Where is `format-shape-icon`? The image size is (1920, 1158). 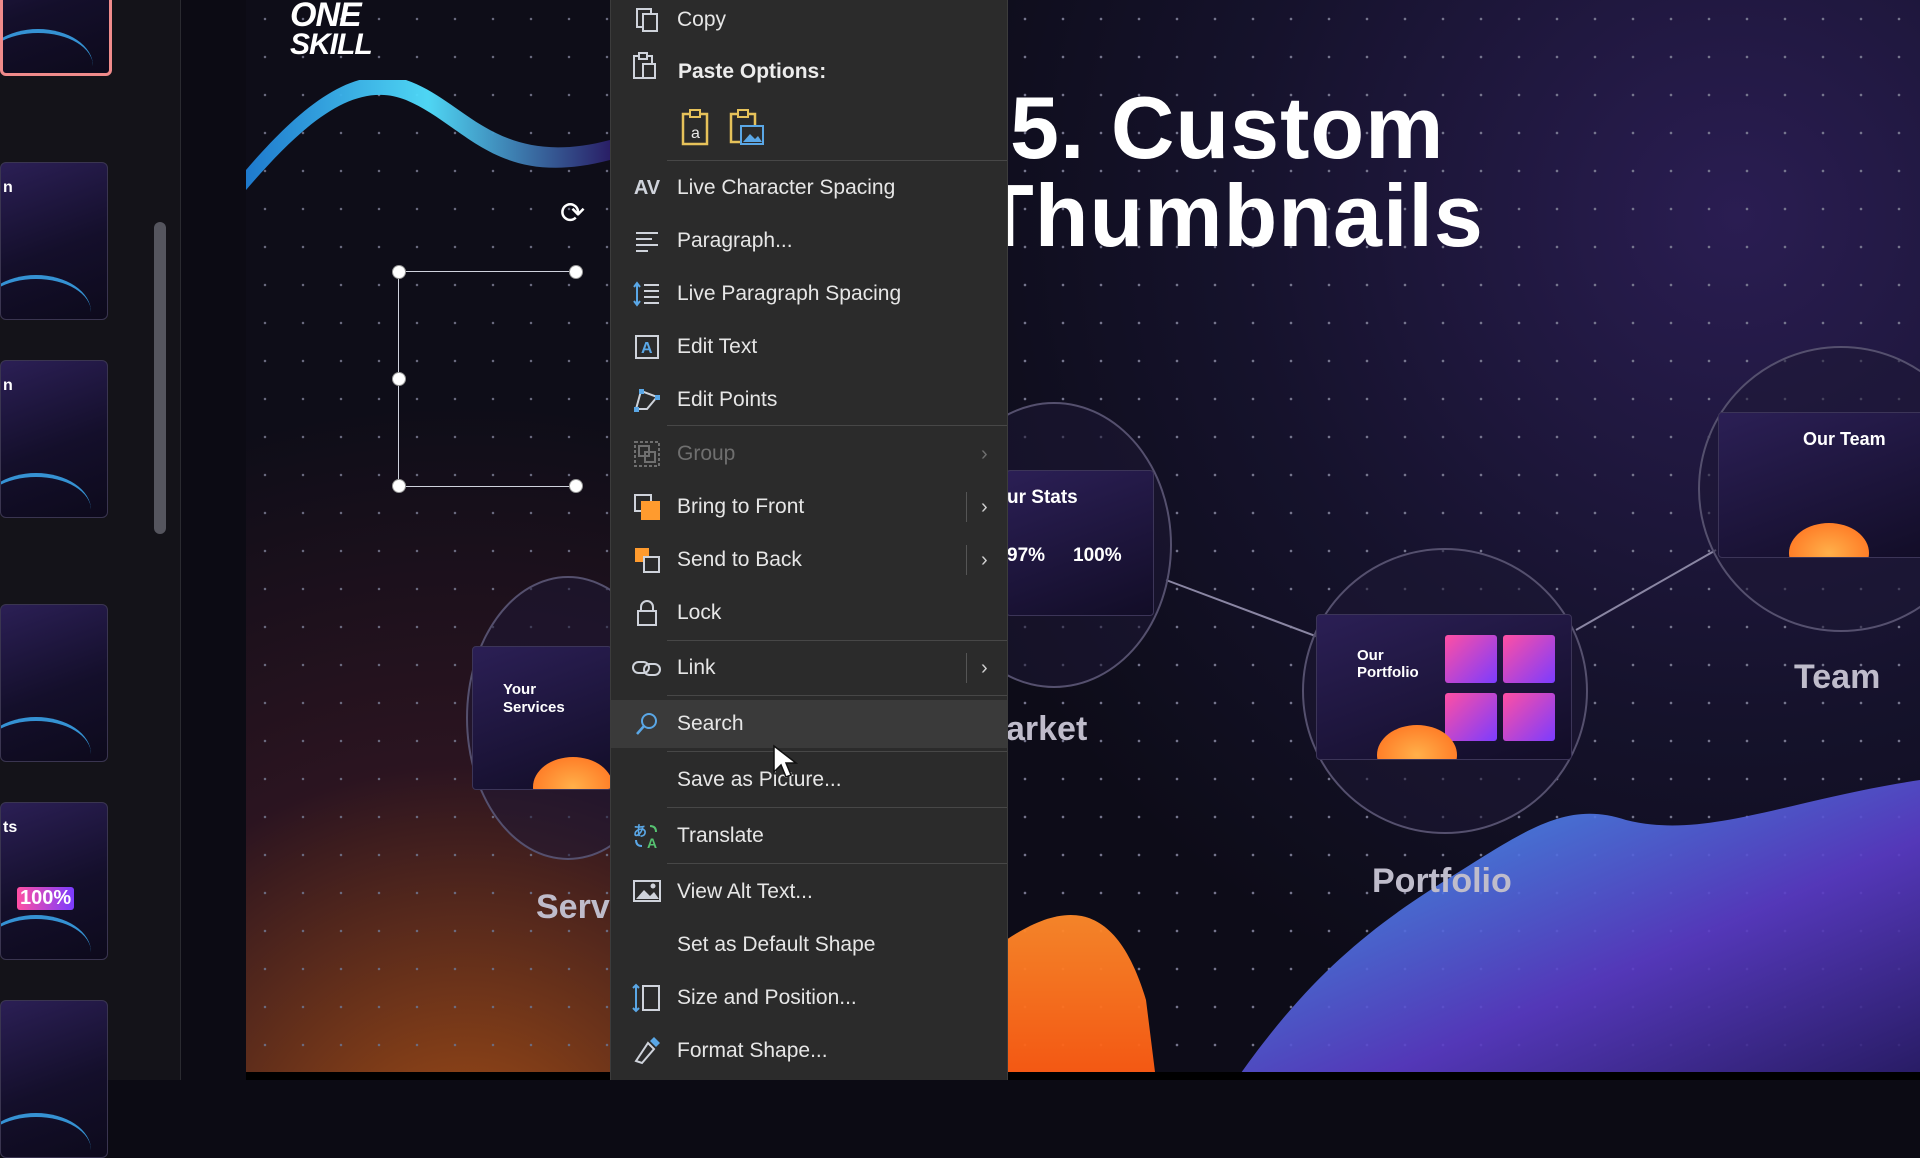
format-shape-icon is located at coordinates (647, 1051).